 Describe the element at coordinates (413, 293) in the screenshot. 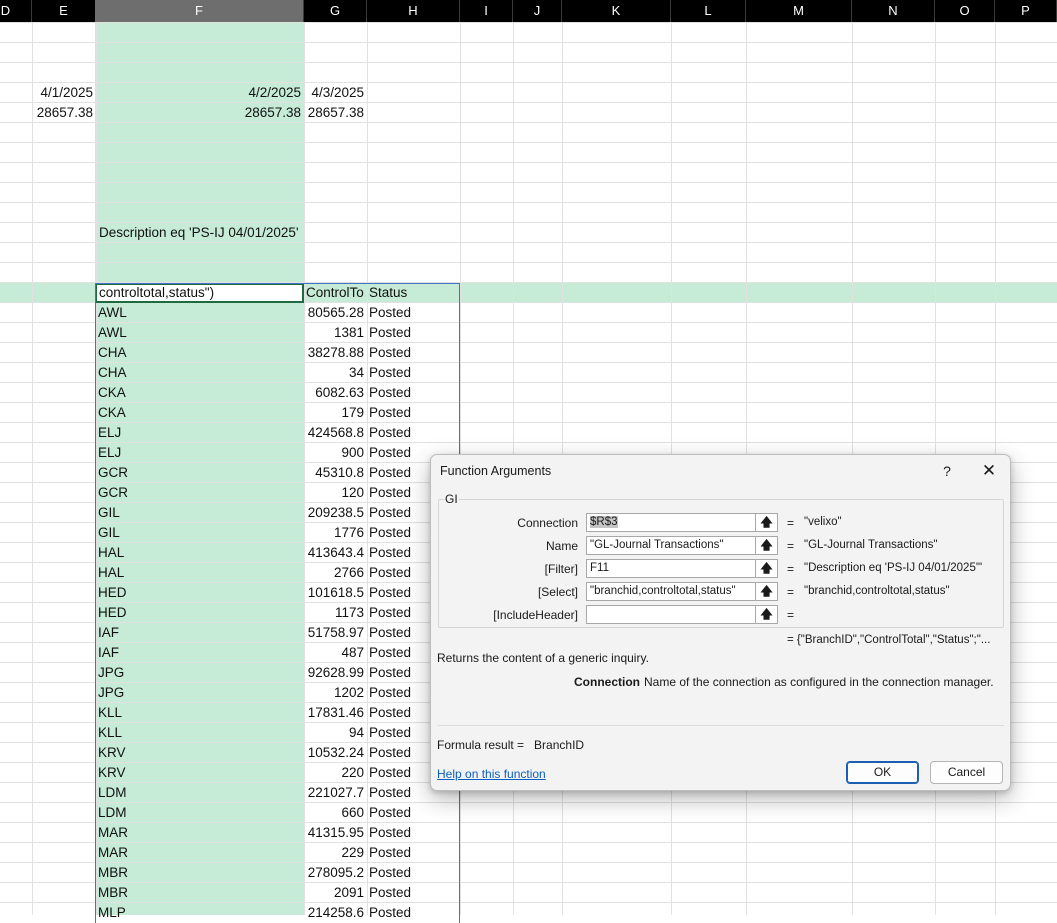

I see `spill-header-status: Status` at that location.